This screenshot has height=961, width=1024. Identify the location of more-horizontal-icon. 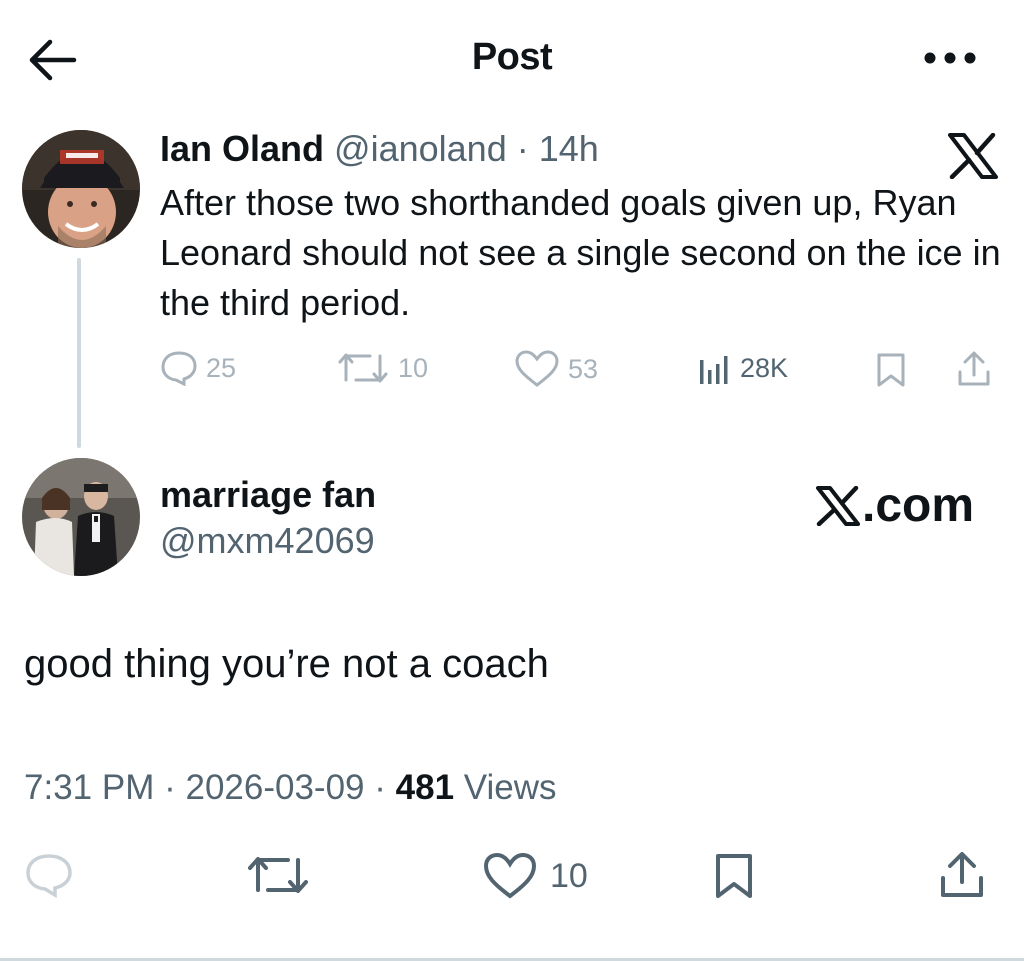
(950, 58).